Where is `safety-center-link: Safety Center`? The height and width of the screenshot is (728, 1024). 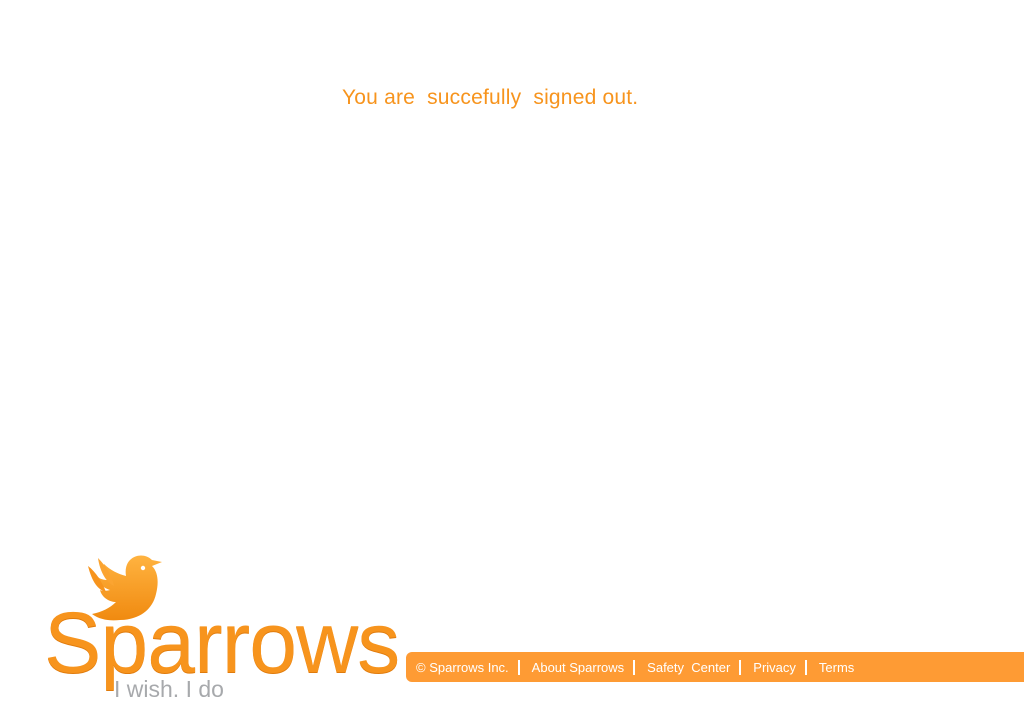 safety-center-link: Safety Center is located at coordinates (688, 667).